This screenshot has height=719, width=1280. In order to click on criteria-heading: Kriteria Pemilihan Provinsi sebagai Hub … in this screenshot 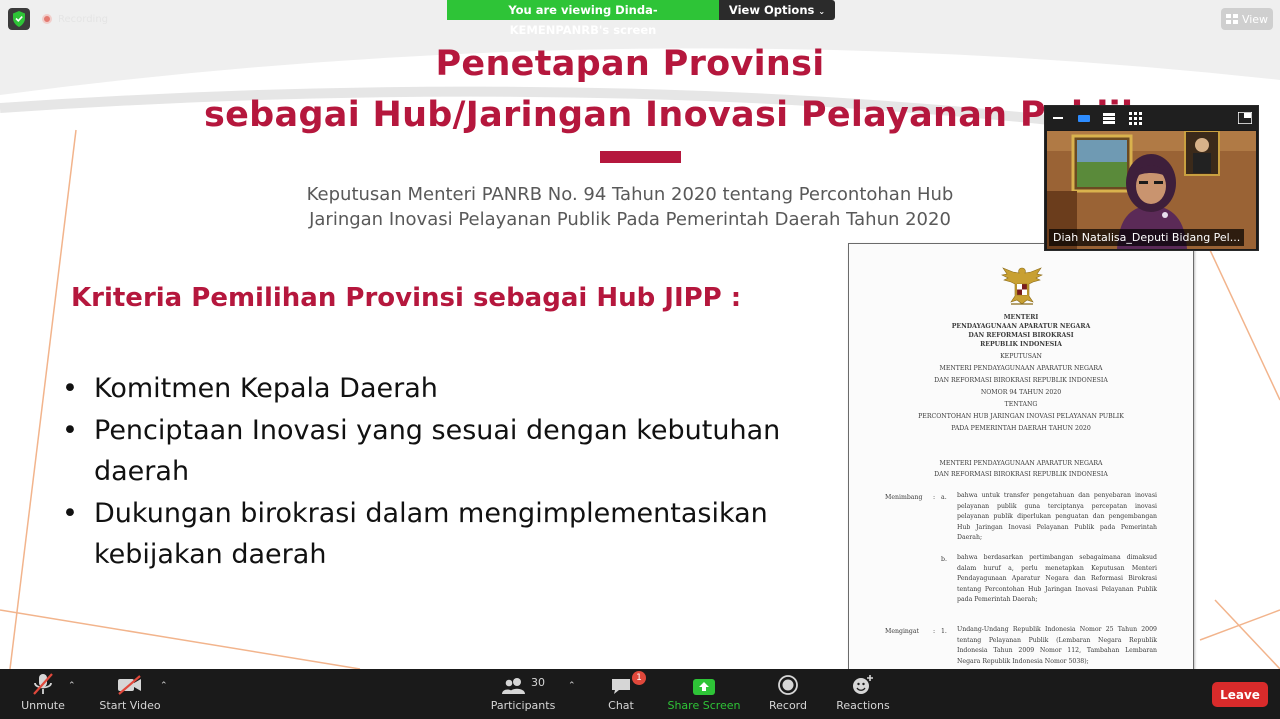, I will do `click(406, 298)`.